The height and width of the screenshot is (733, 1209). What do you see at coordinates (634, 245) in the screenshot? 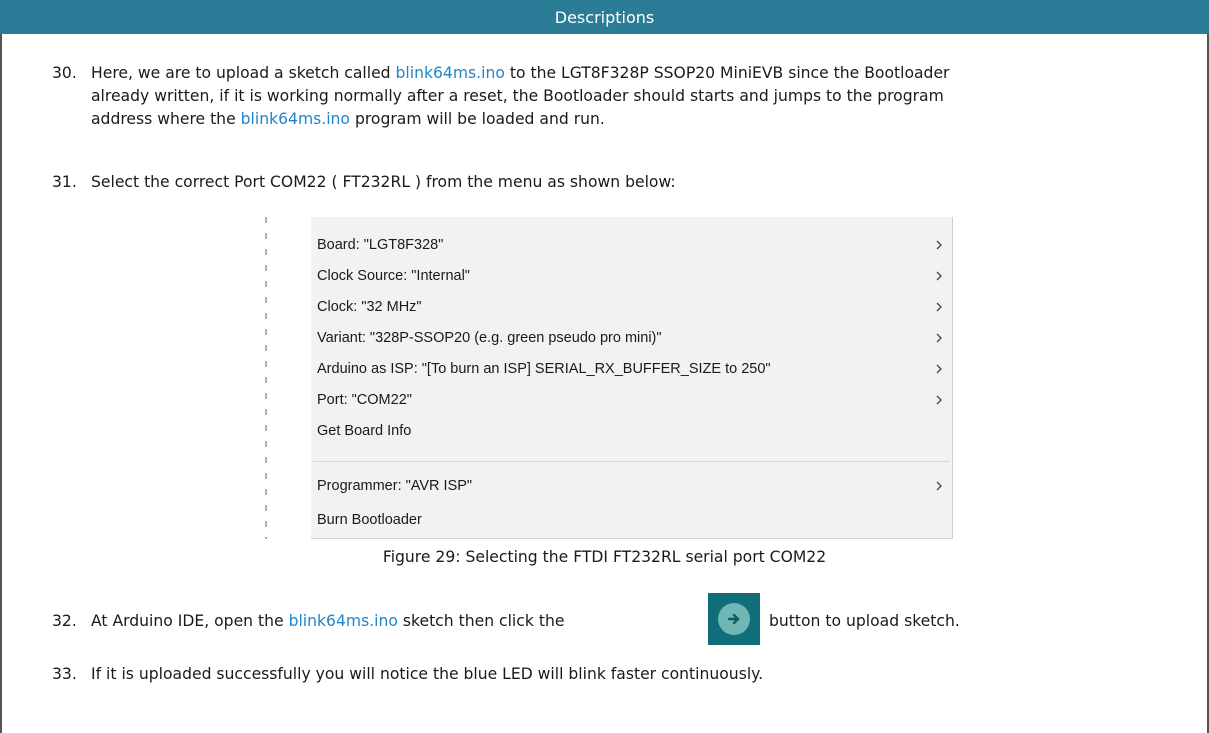
I see `menu-item-board: Board: "LGT8F328"` at bounding box center [634, 245].